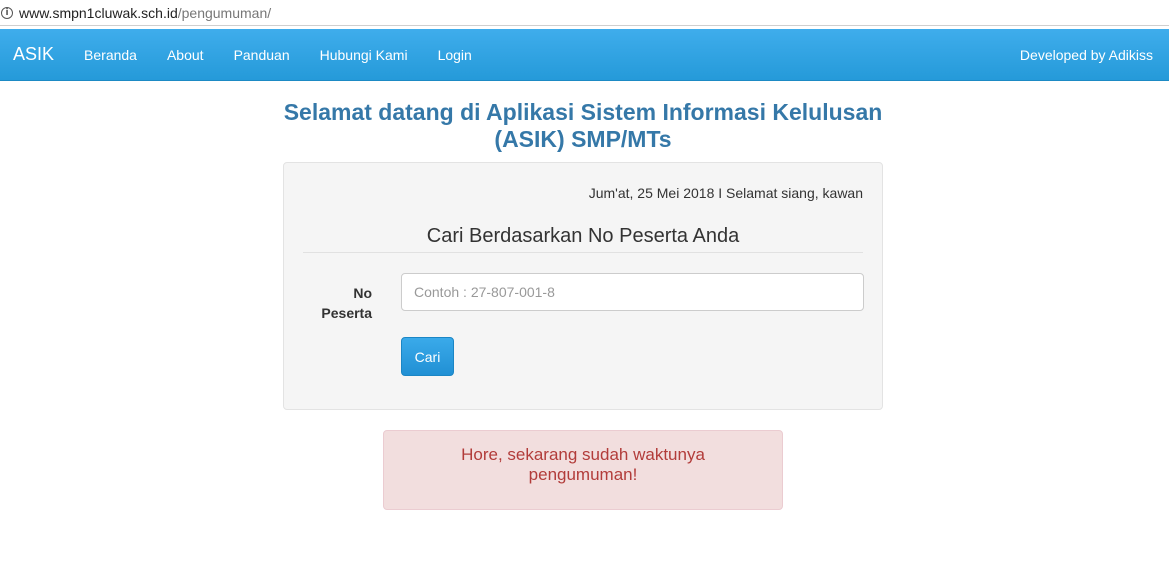  What do you see at coordinates (224, 12) in the screenshot?
I see `url-path: /pengumuman/` at bounding box center [224, 12].